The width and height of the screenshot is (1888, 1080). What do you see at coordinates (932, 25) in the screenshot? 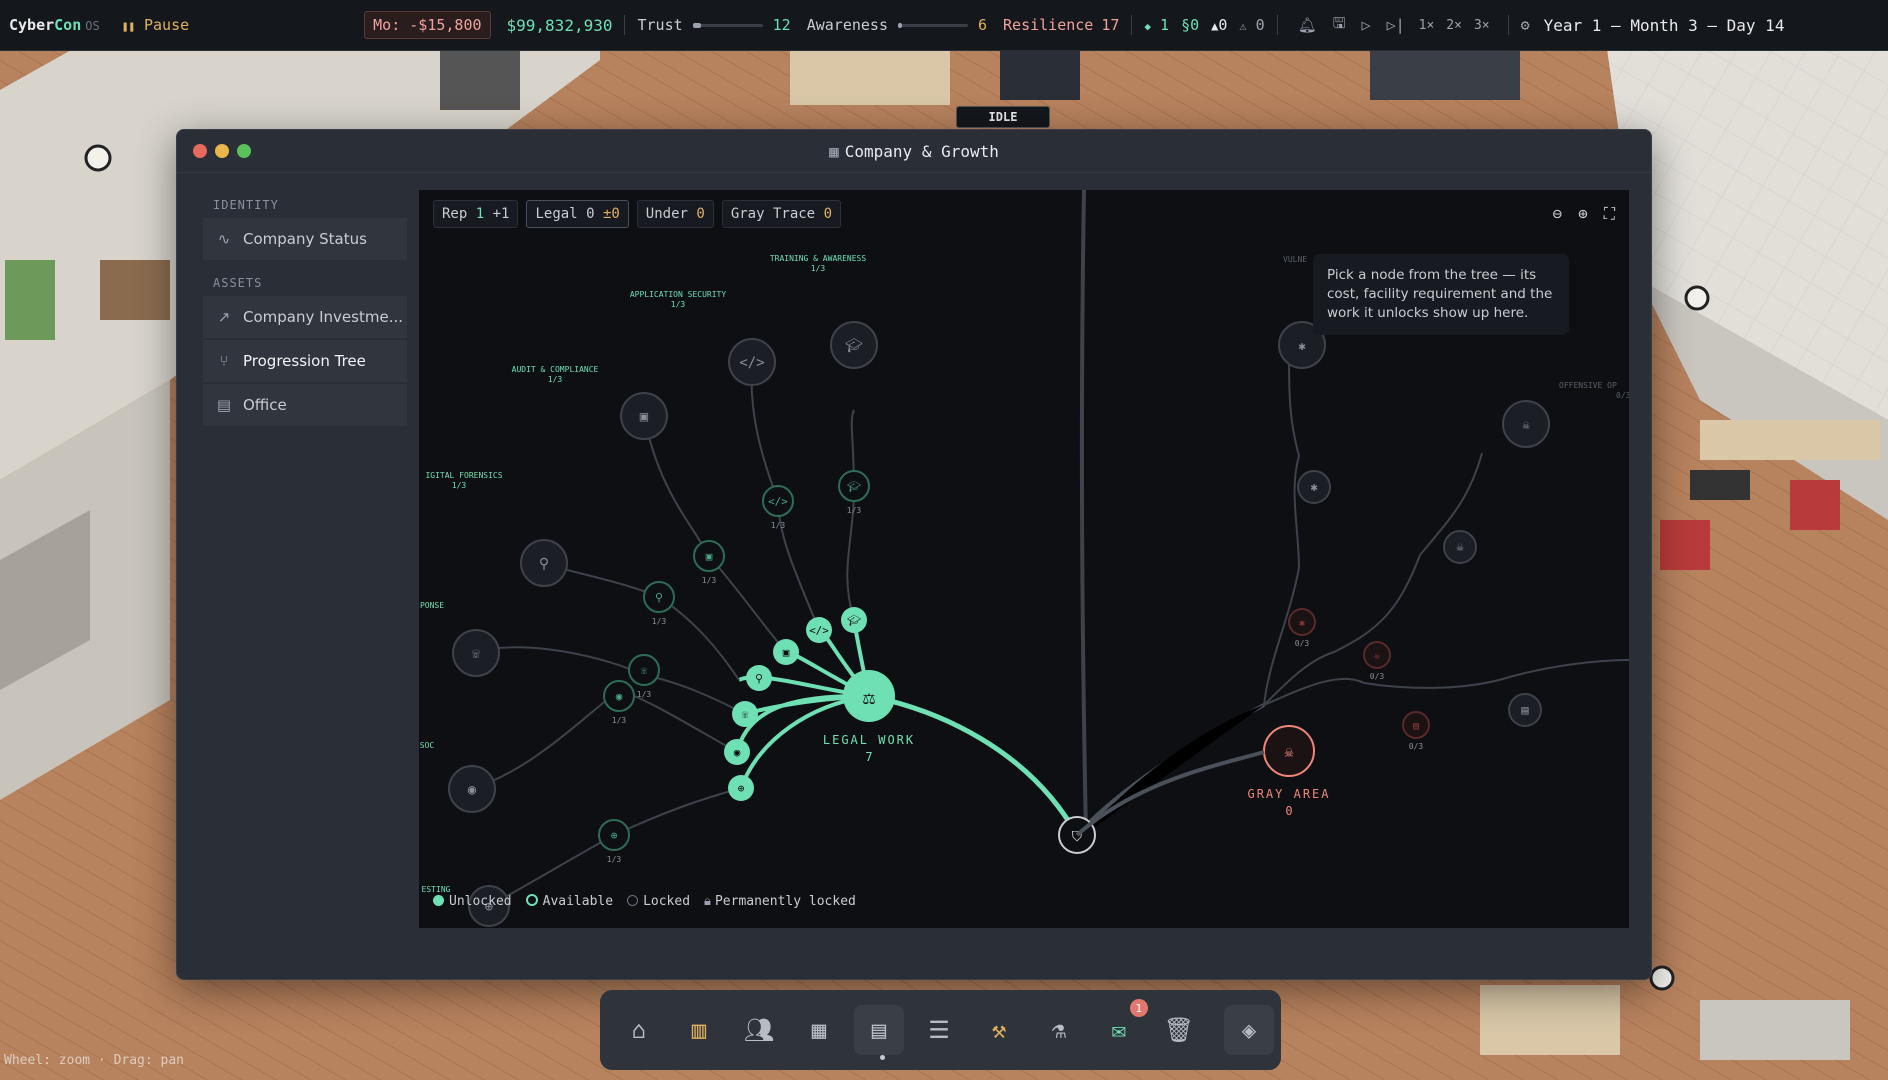
I see `awareness-meter` at bounding box center [932, 25].